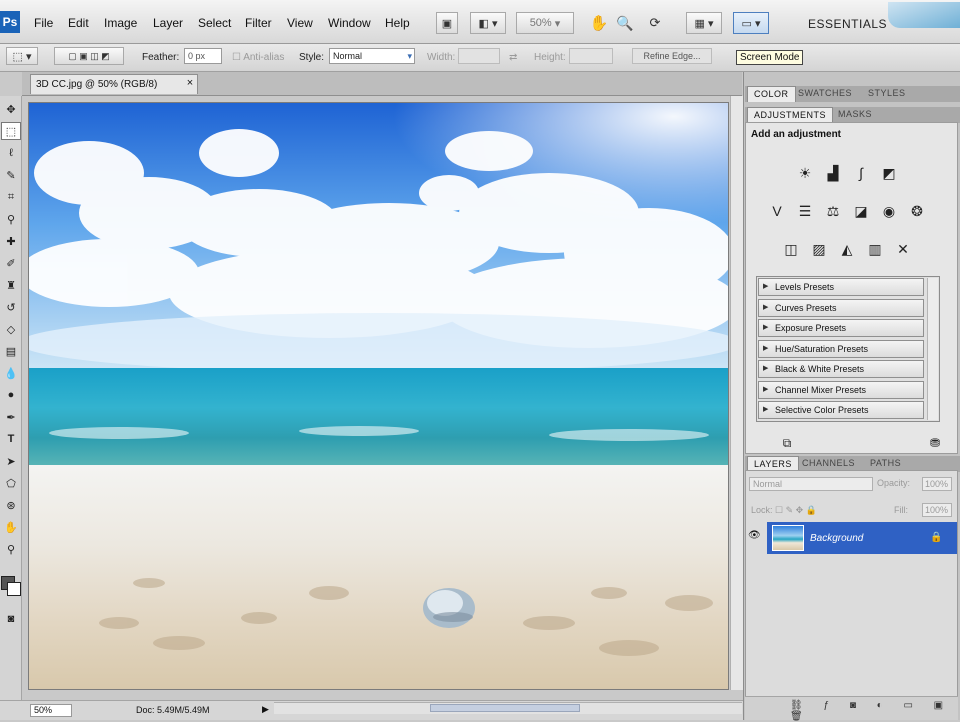 The height and width of the screenshot is (722, 960). Describe the element at coordinates (11, 439) in the screenshot. I see `type-tool-icon: T` at that location.